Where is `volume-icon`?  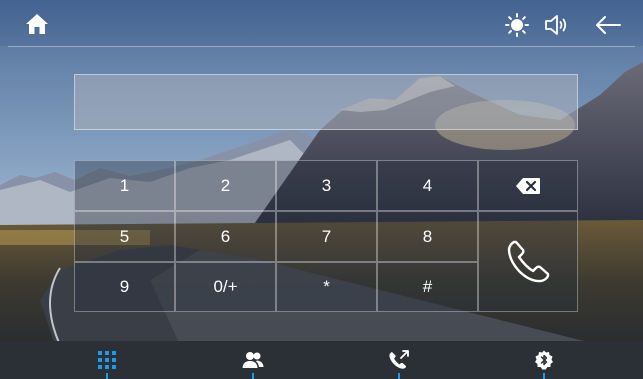
volume-icon is located at coordinates (556, 25).